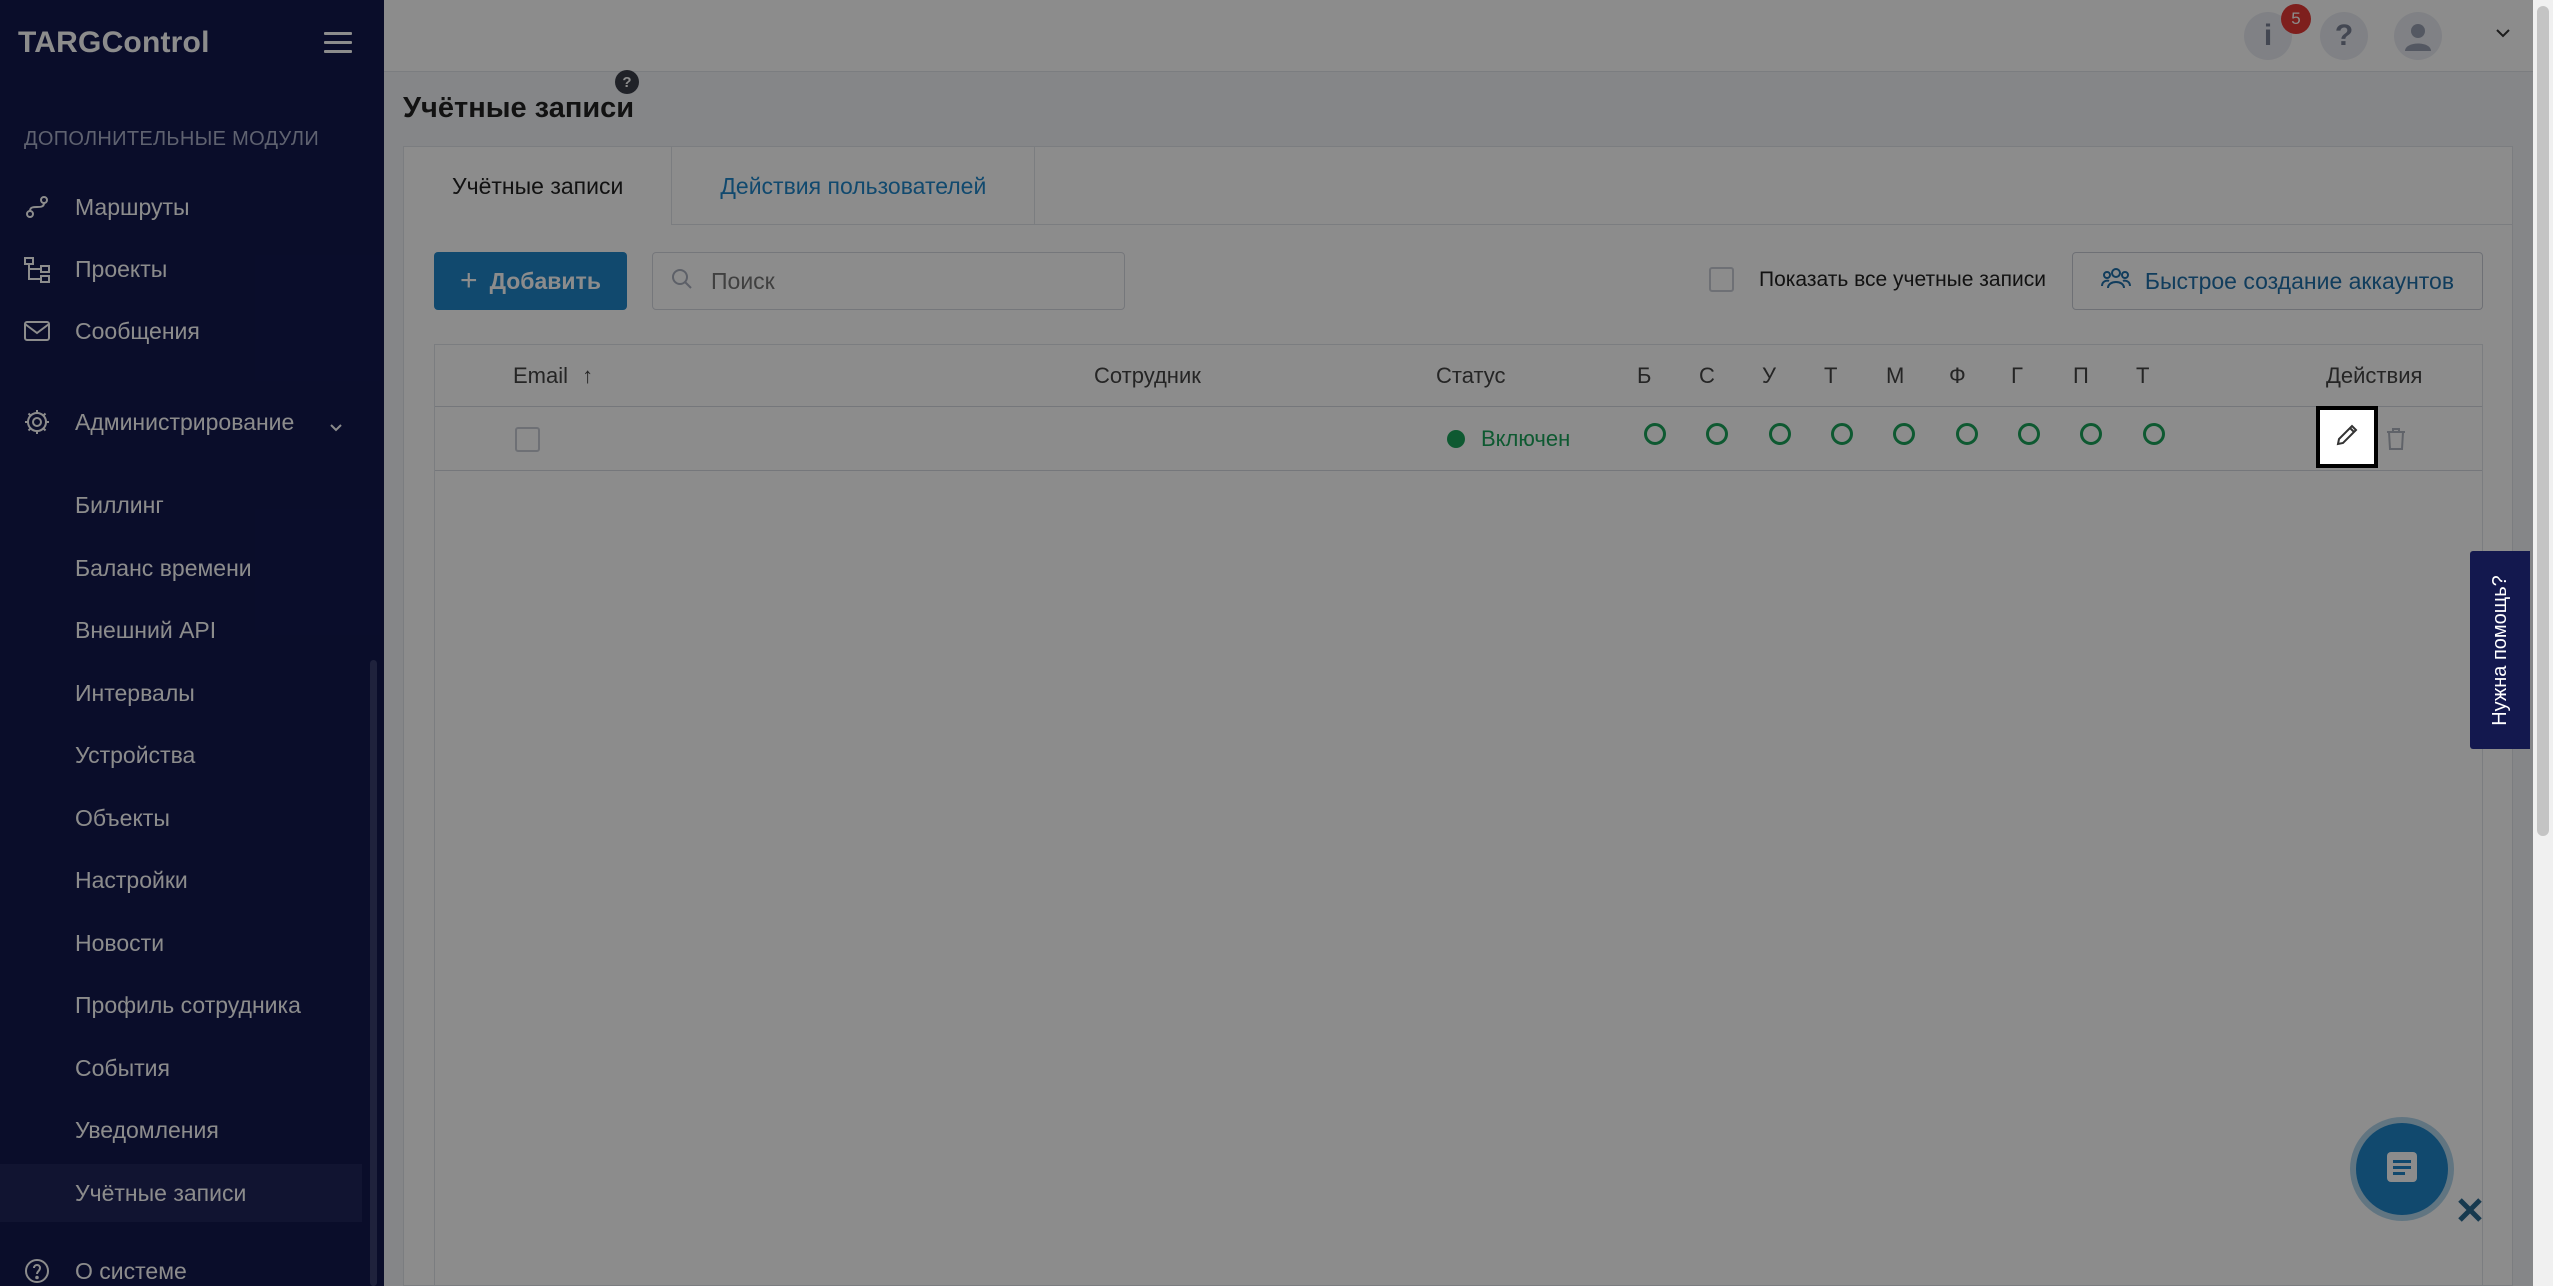 This screenshot has height=1286, width=2553. I want to click on sidebar-item-devices: Устройства, so click(181, 755).